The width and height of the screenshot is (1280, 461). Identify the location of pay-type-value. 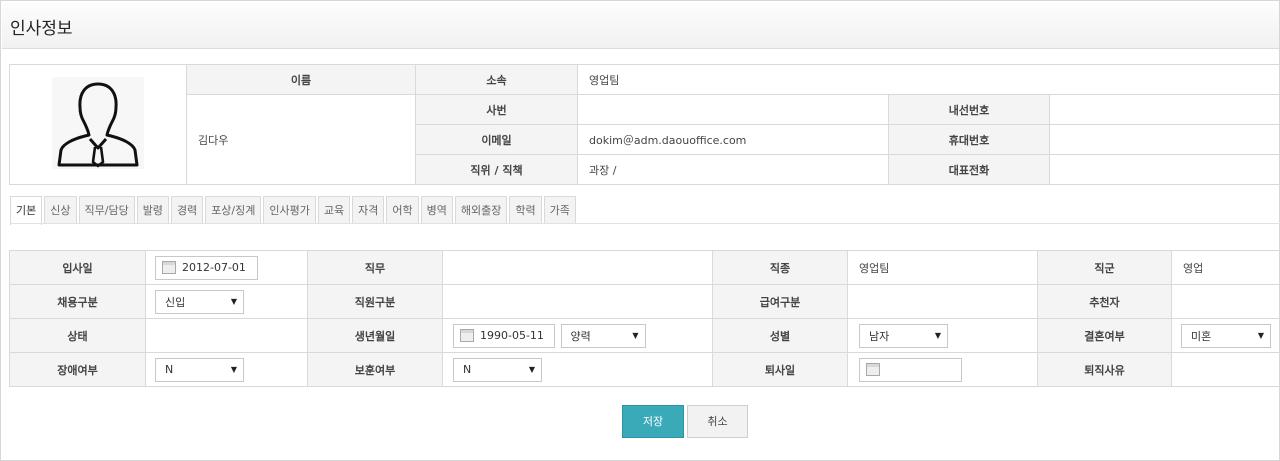
(942, 301).